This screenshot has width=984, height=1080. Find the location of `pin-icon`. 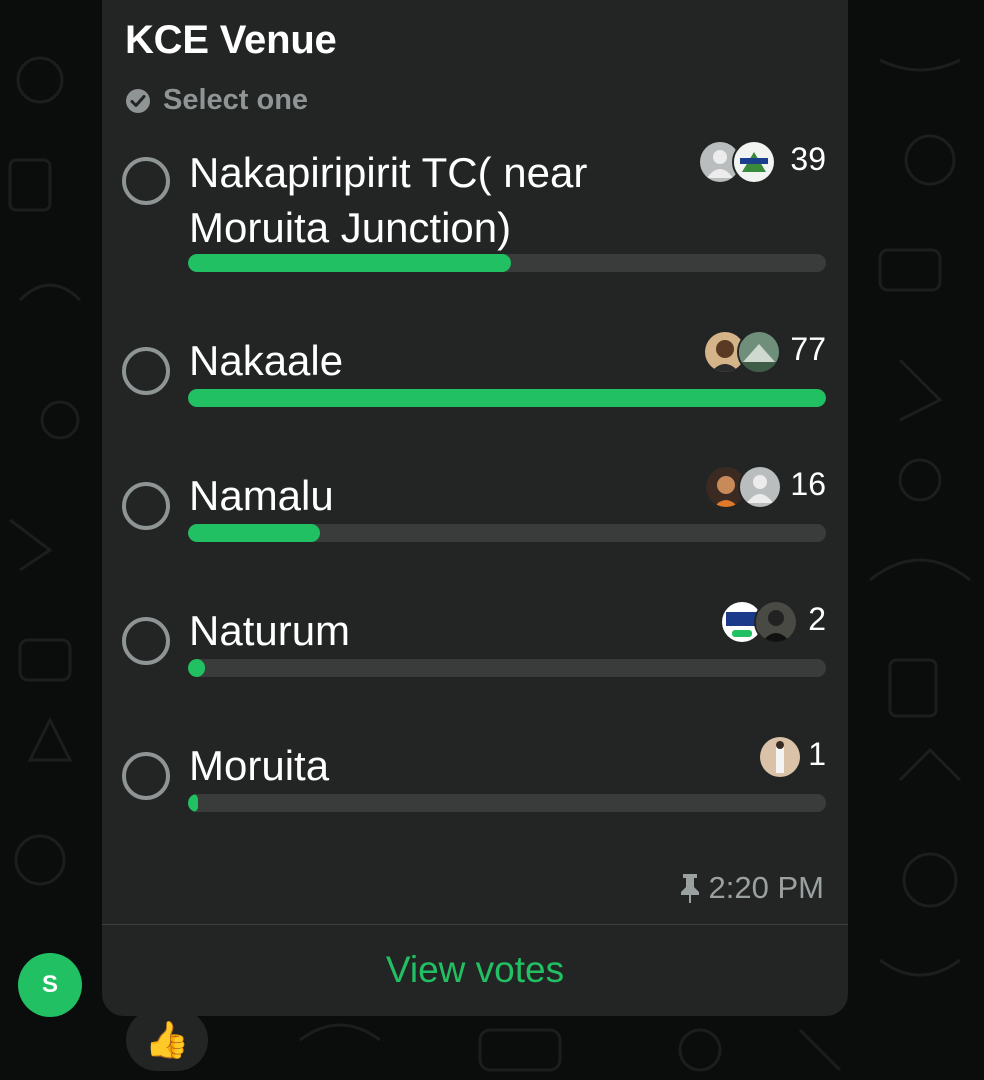

pin-icon is located at coordinates (689, 888).